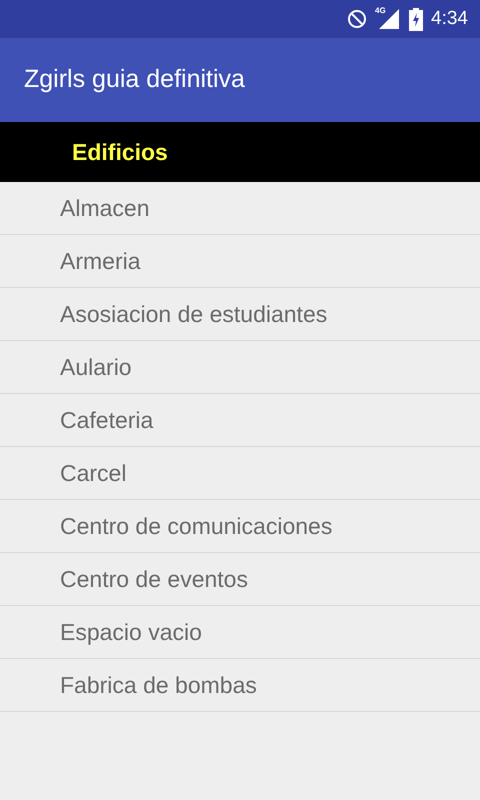  What do you see at coordinates (240, 261) in the screenshot?
I see `list-item: Armeria` at bounding box center [240, 261].